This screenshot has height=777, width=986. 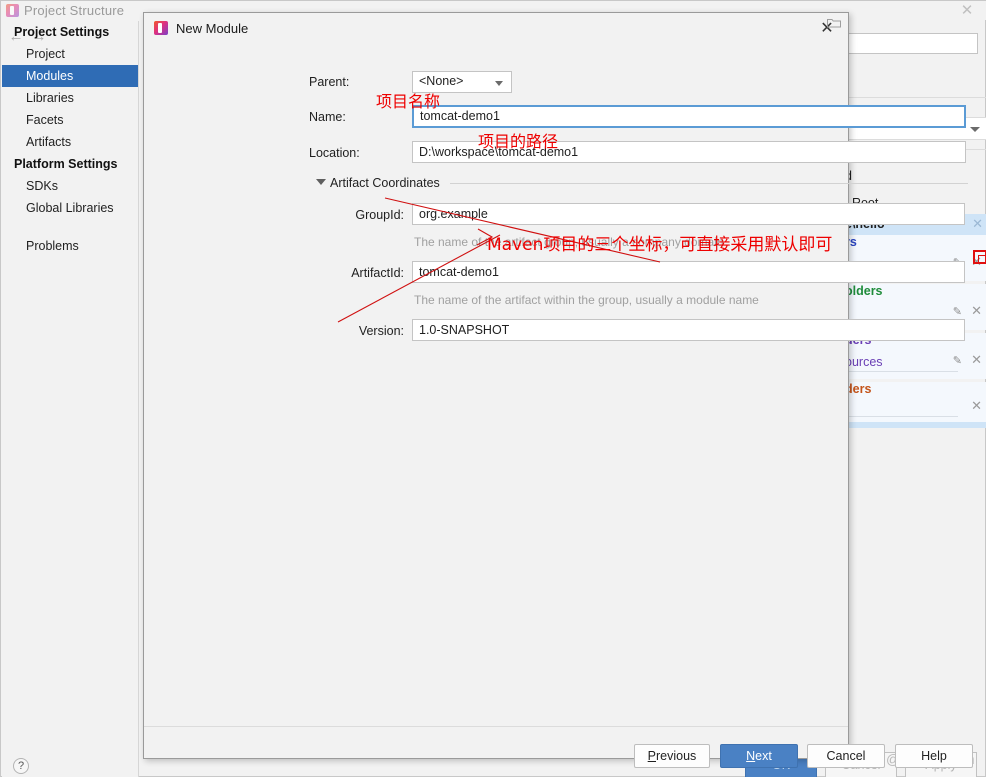 What do you see at coordinates (496, 726) in the screenshot?
I see `footer-divider` at bounding box center [496, 726].